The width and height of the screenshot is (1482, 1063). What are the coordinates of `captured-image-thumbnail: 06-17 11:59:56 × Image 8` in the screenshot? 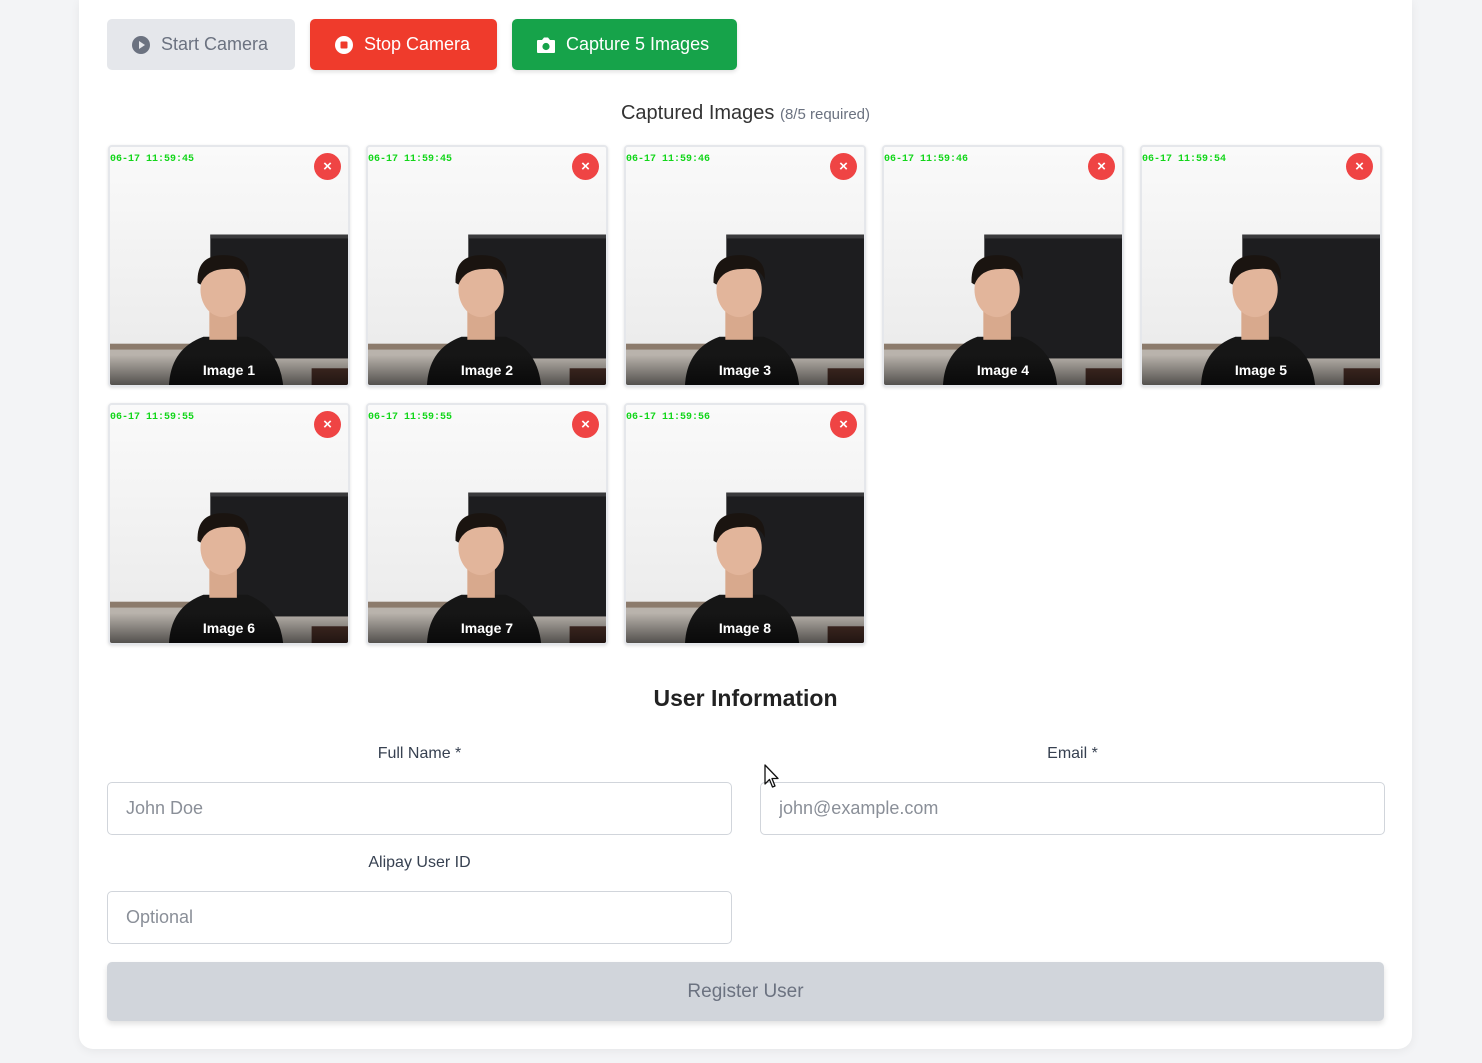 It's located at (745, 524).